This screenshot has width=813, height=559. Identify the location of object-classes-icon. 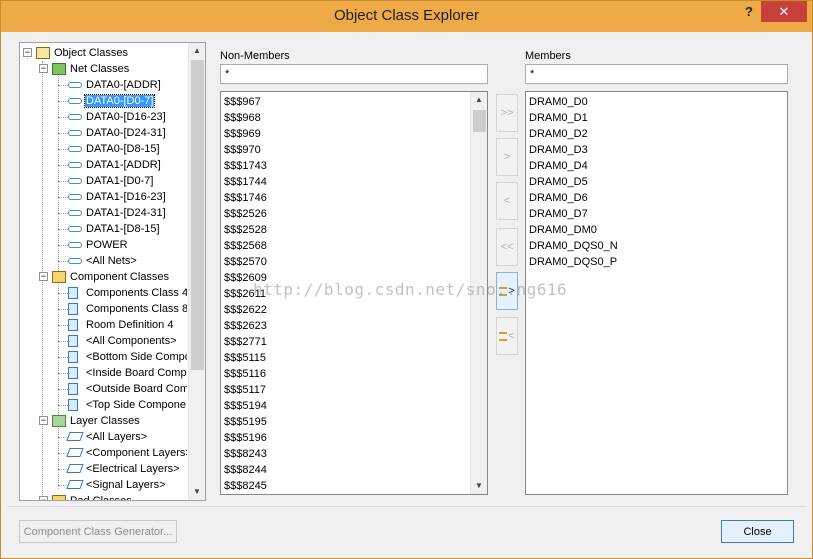
(43, 53).